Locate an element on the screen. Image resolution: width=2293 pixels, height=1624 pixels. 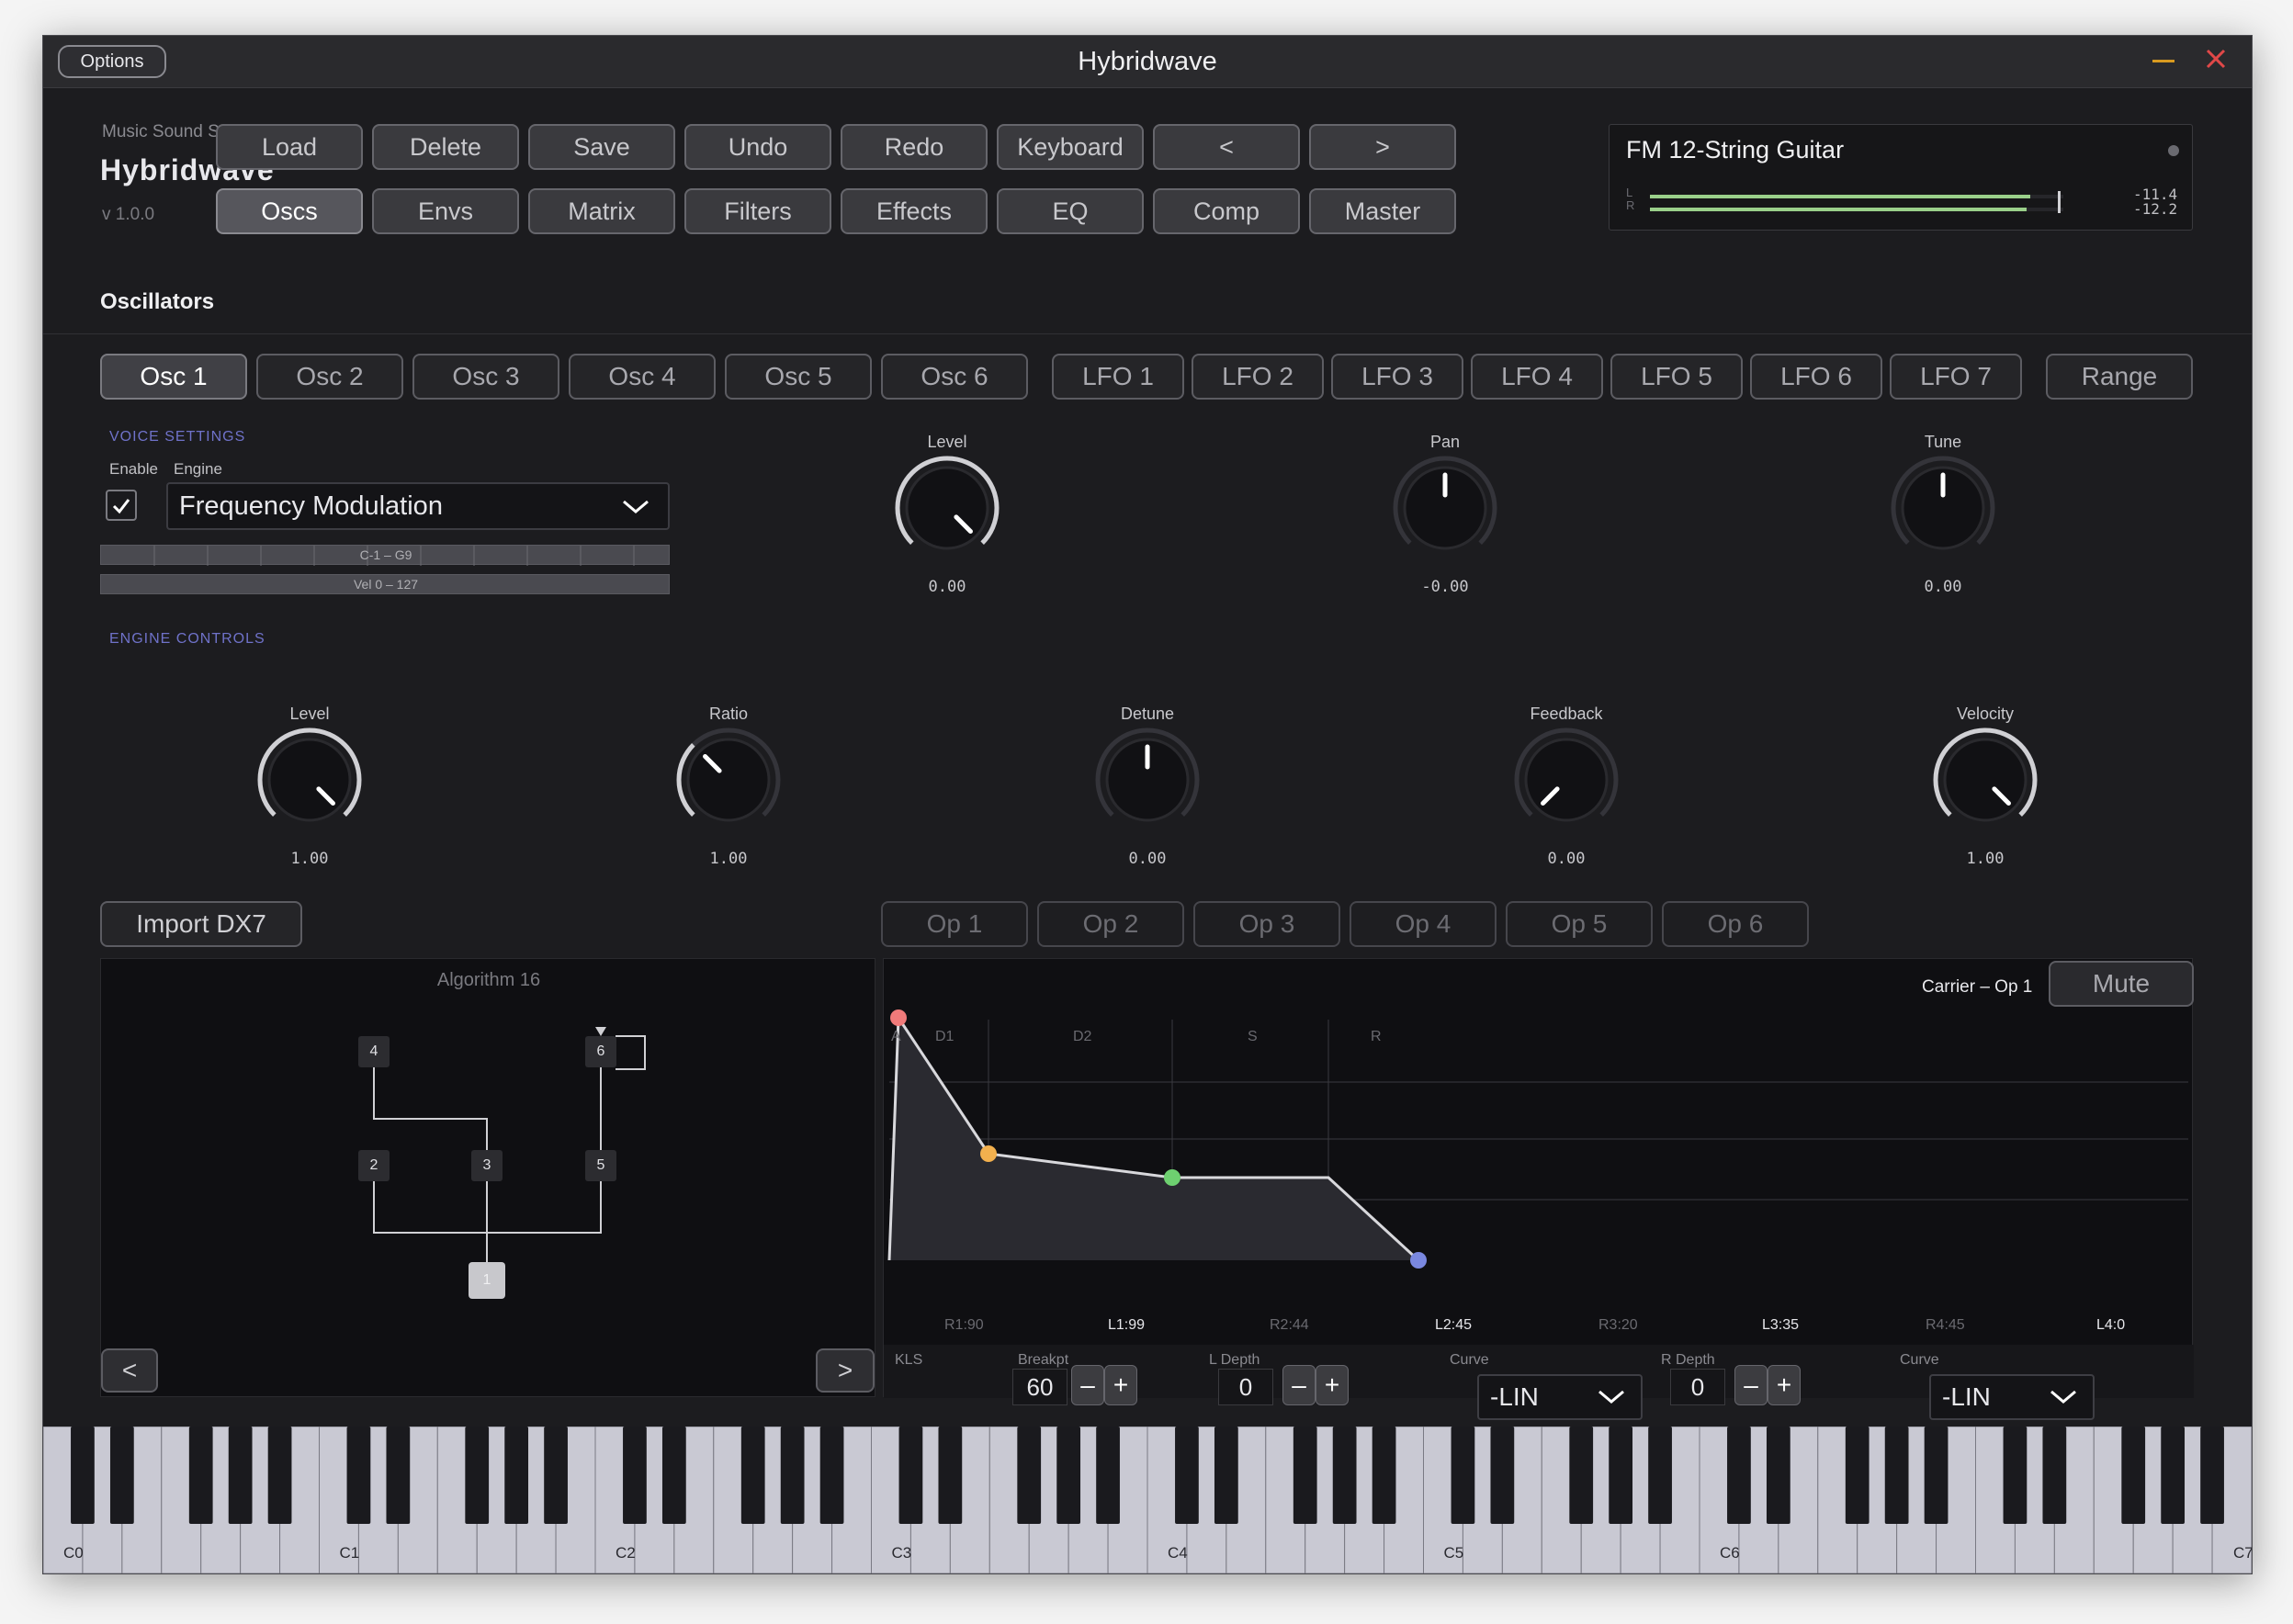
range-tab: Range is located at coordinates (2119, 377).